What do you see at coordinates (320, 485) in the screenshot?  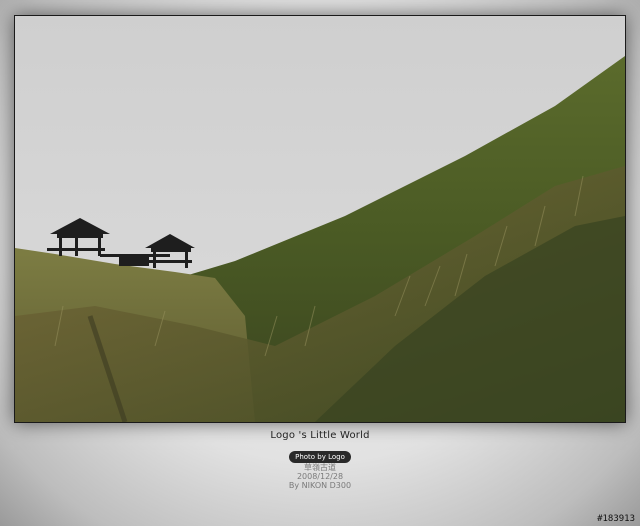 I see `caption-camera: By NIKON D300` at bounding box center [320, 485].